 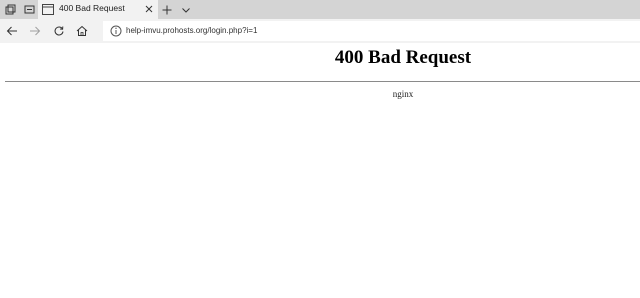 I want to click on chevron-down-icon, so click(x=186, y=10).